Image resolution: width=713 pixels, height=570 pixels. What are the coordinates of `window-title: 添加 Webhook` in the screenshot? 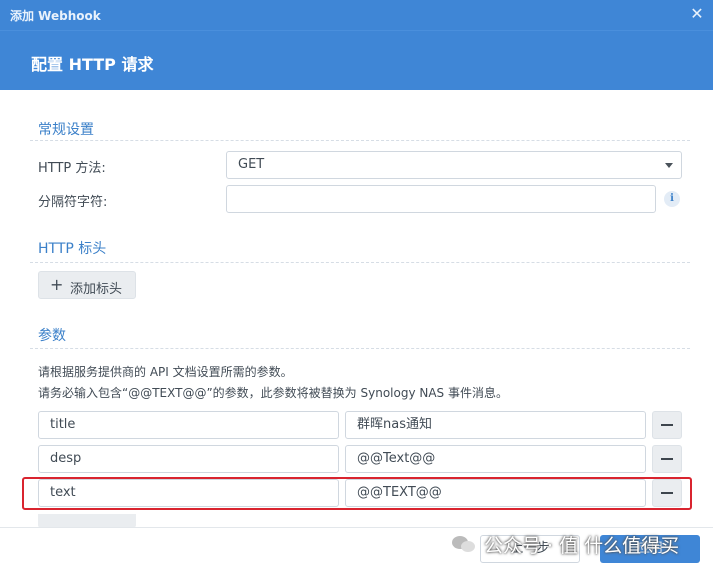 It's located at (55, 16).